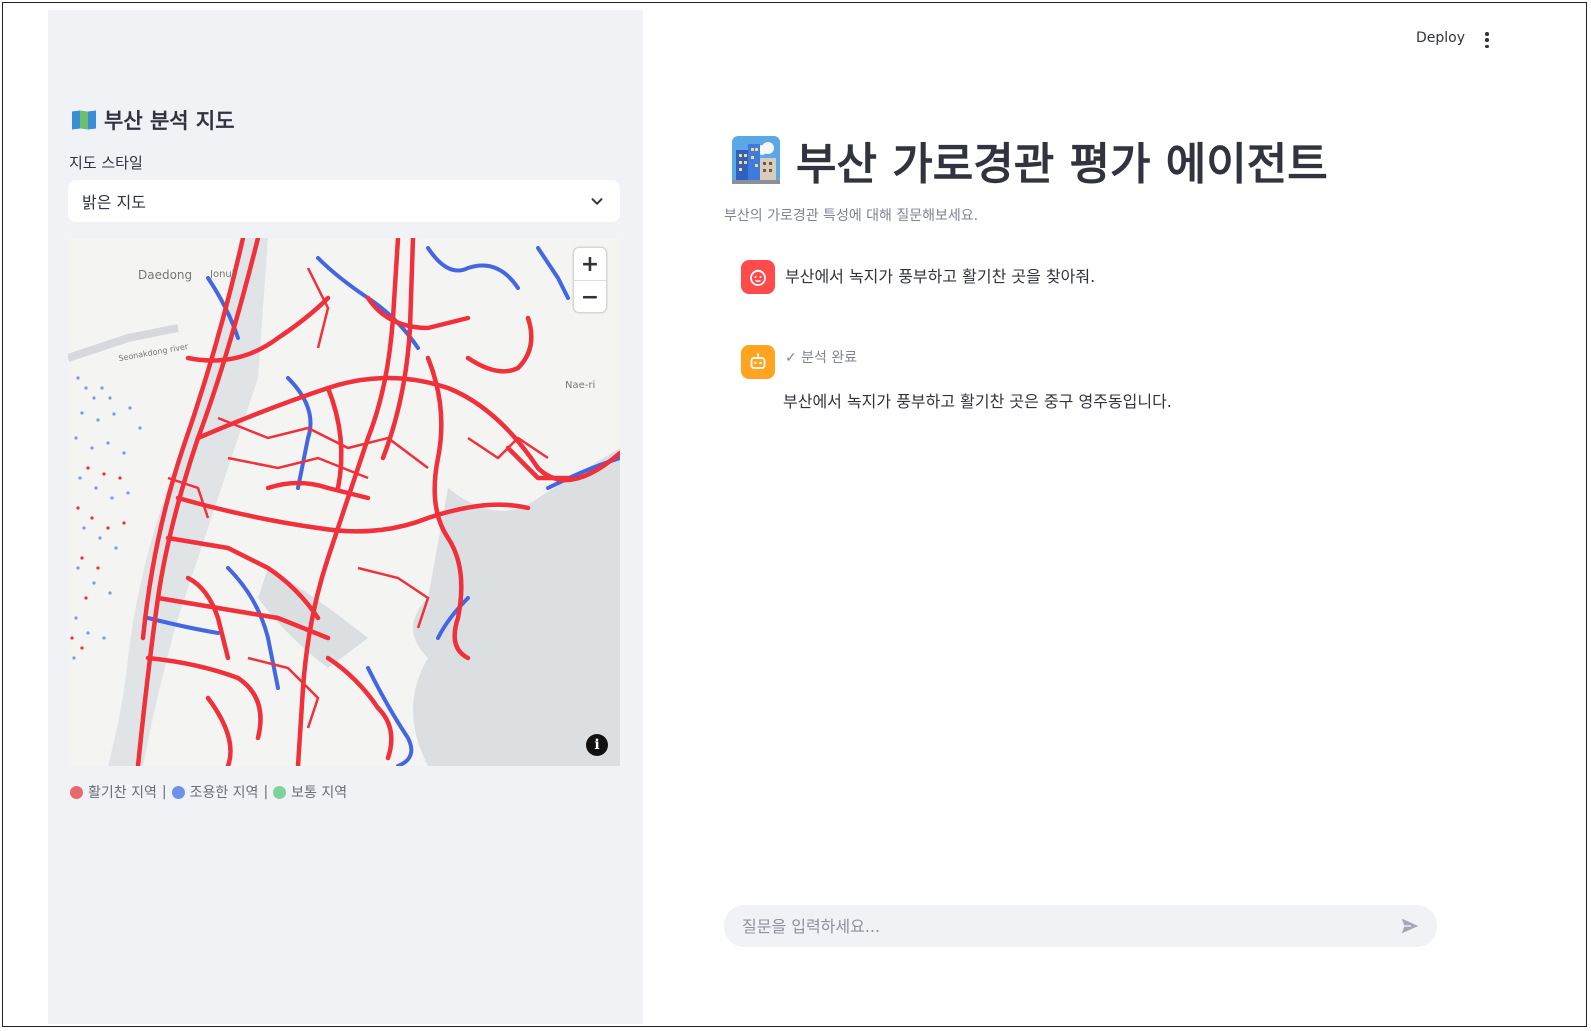 The image size is (1591, 1031). I want to click on zoom-in-button: +, so click(590, 264).